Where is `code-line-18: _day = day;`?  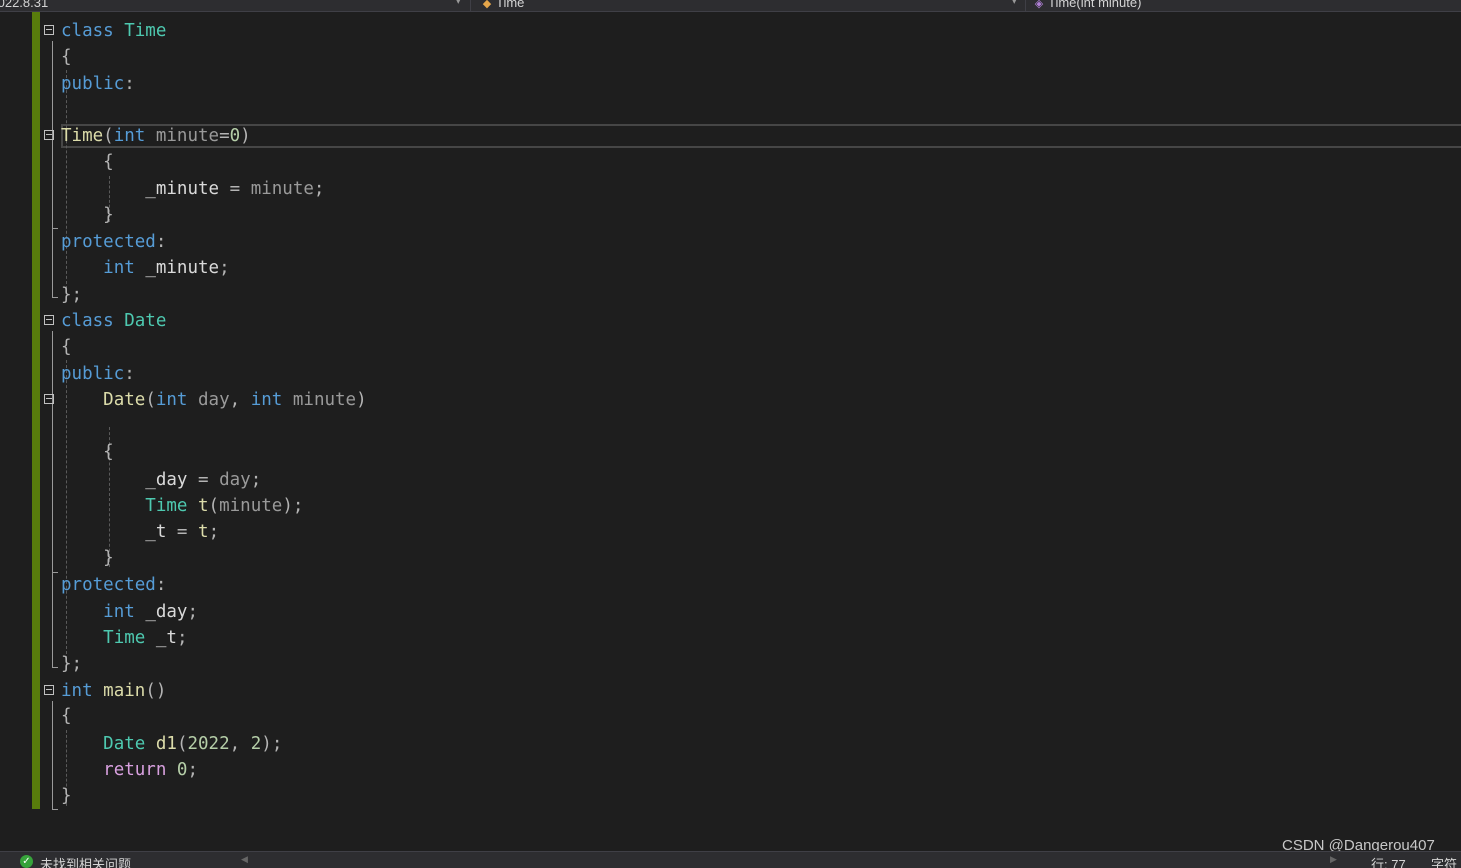
code-line-18: _day = day; is located at coordinates (730, 480).